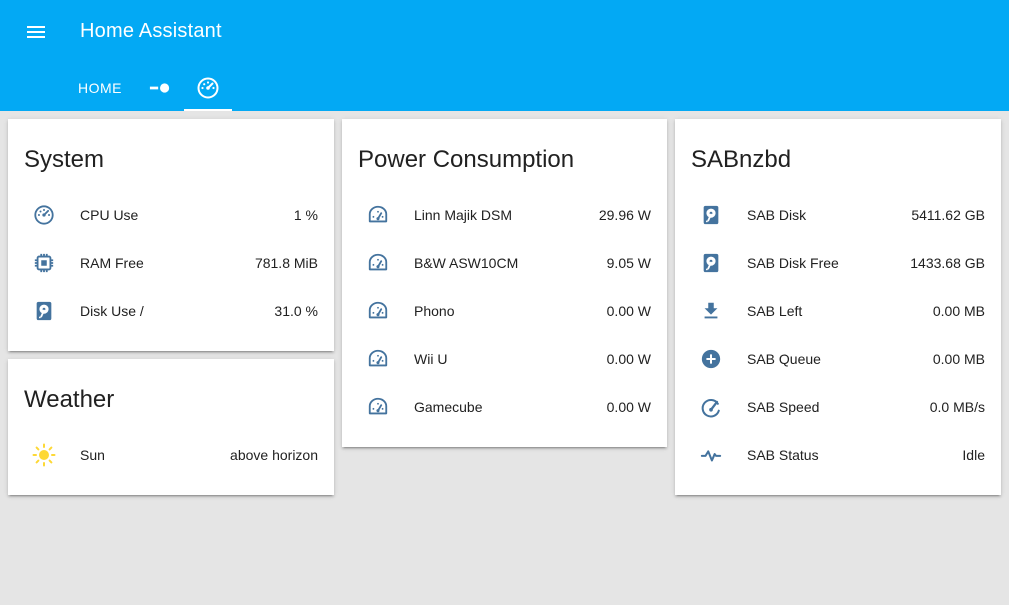 The width and height of the screenshot is (1009, 605). Describe the element at coordinates (112, 311) in the screenshot. I see `entity-name: Disk Use /` at that location.